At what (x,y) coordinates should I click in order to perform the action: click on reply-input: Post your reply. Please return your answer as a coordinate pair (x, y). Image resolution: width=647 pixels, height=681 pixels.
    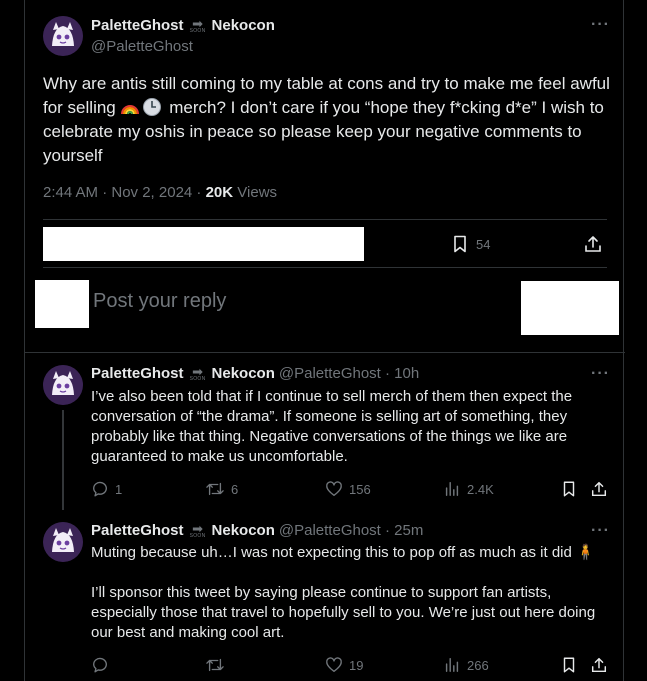
    Looking at the image, I should click on (159, 301).